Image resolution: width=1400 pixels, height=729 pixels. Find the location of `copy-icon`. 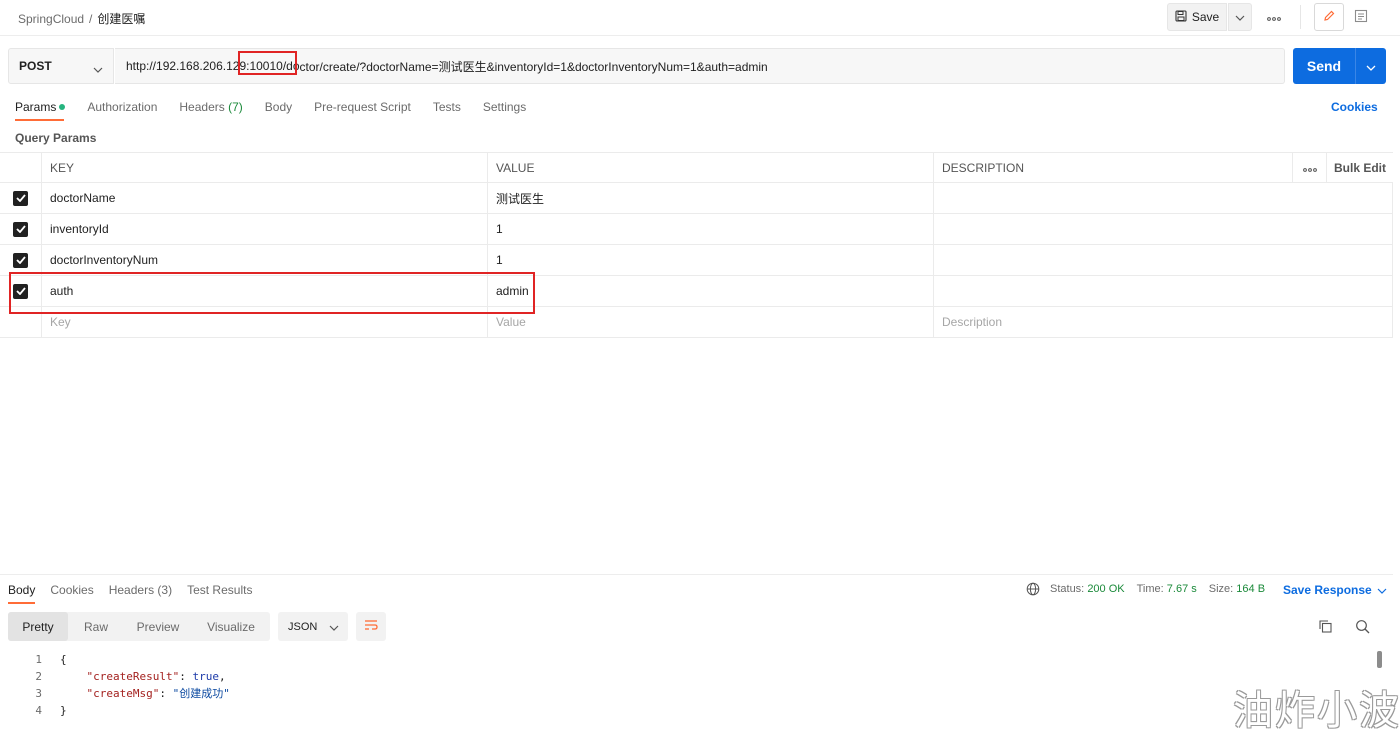

copy-icon is located at coordinates (1325, 628).